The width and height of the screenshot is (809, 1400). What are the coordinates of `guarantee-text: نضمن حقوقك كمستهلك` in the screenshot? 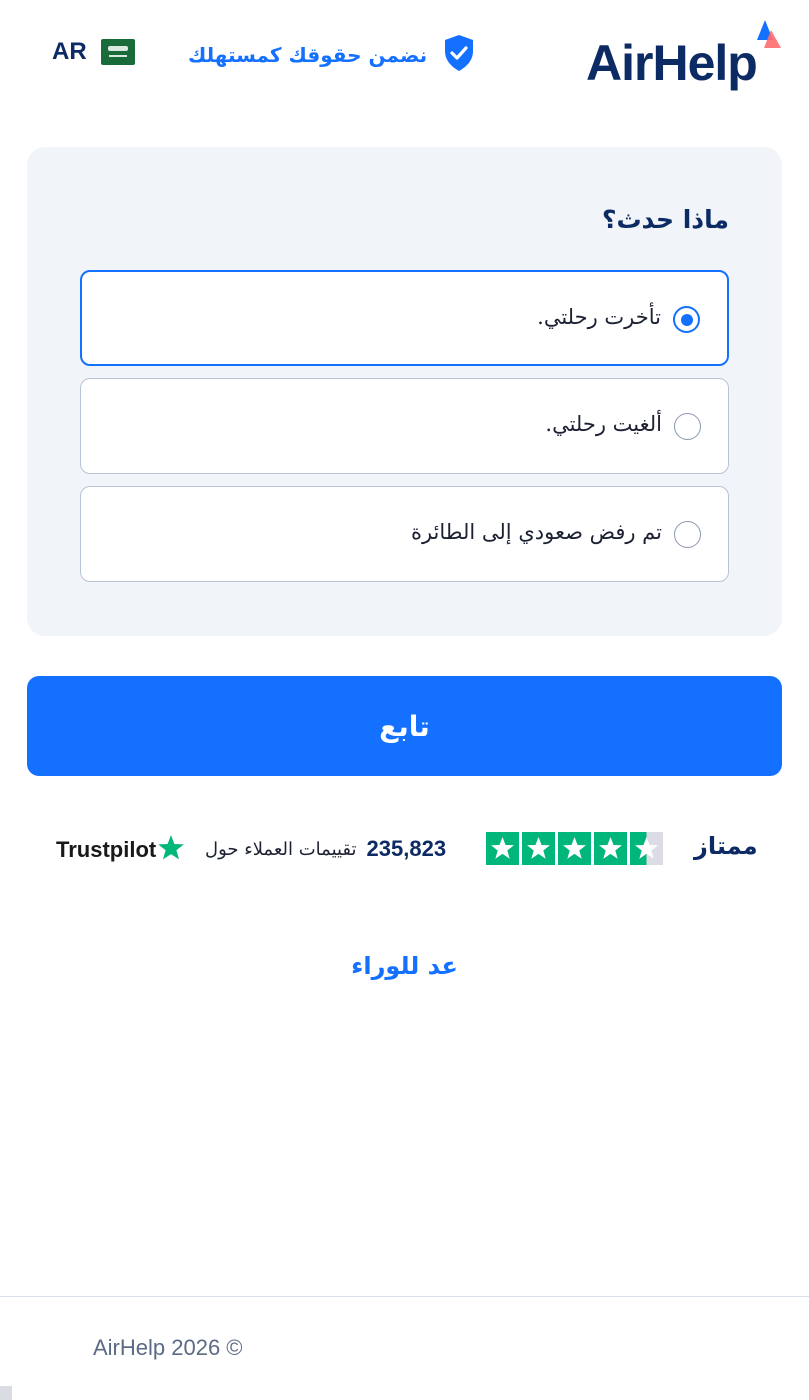 It's located at (308, 55).